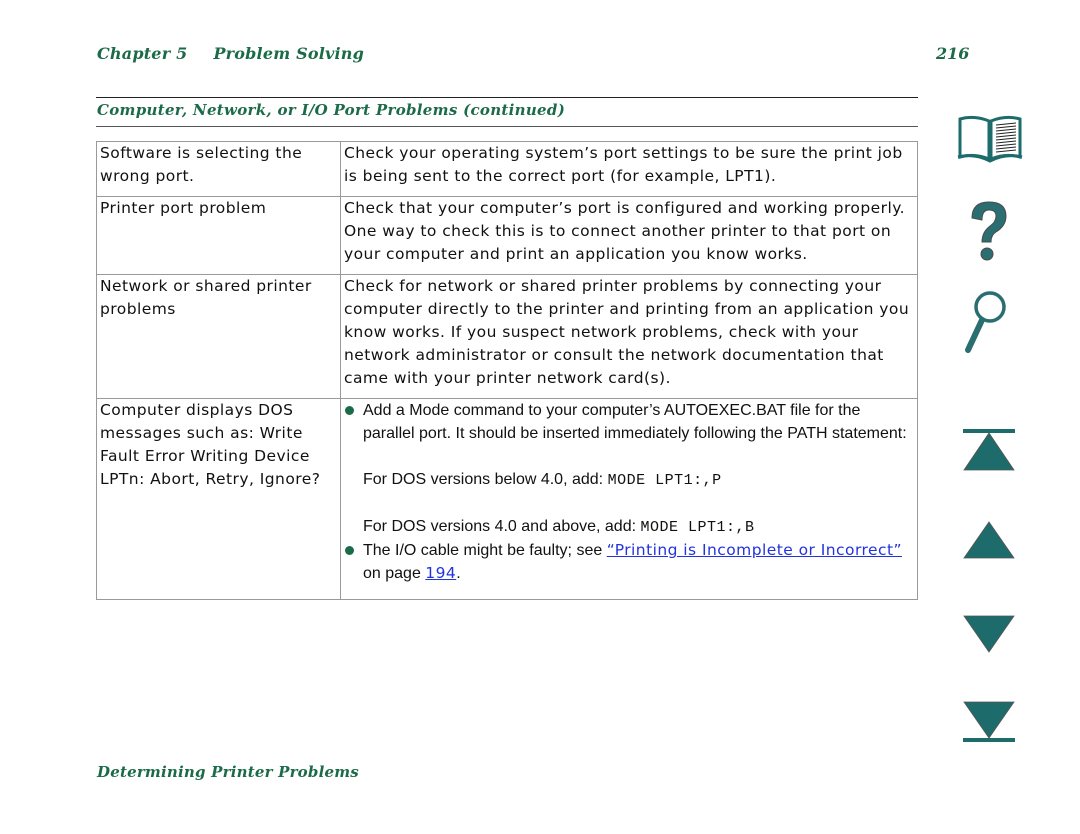 The width and height of the screenshot is (1080, 834). What do you see at coordinates (142, 53) in the screenshot?
I see `chapter-label: Chapter 5` at bounding box center [142, 53].